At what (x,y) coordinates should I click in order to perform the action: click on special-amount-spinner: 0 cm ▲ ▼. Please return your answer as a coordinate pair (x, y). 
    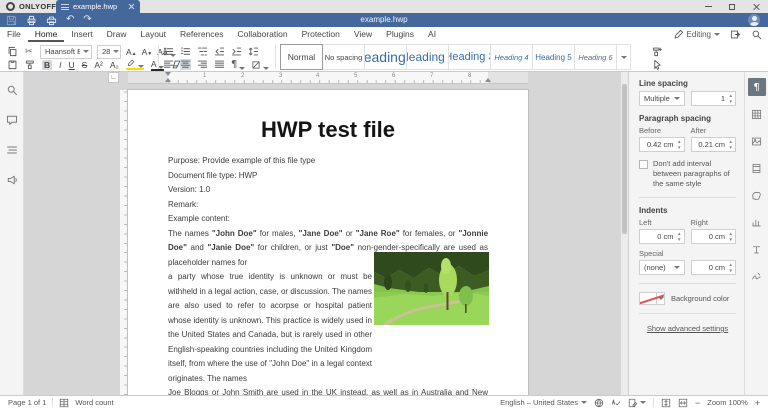
    Looking at the image, I should click on (713, 267).